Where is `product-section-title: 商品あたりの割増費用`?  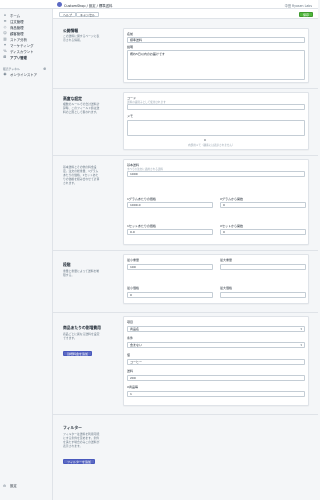
product-section-title: 商品あたりの割増費用 is located at coordinates (82, 327).